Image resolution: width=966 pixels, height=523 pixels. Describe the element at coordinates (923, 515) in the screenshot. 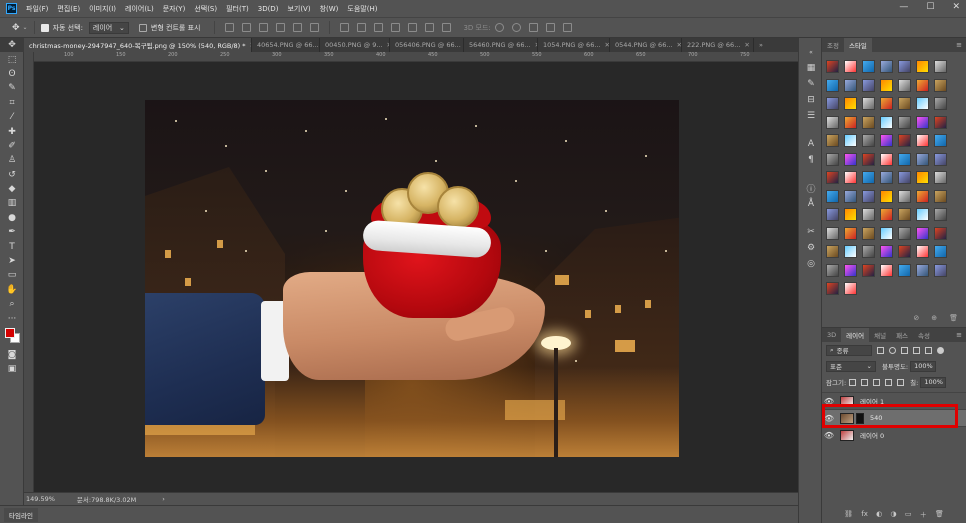

I see `new-layer-icon: ＋` at that location.